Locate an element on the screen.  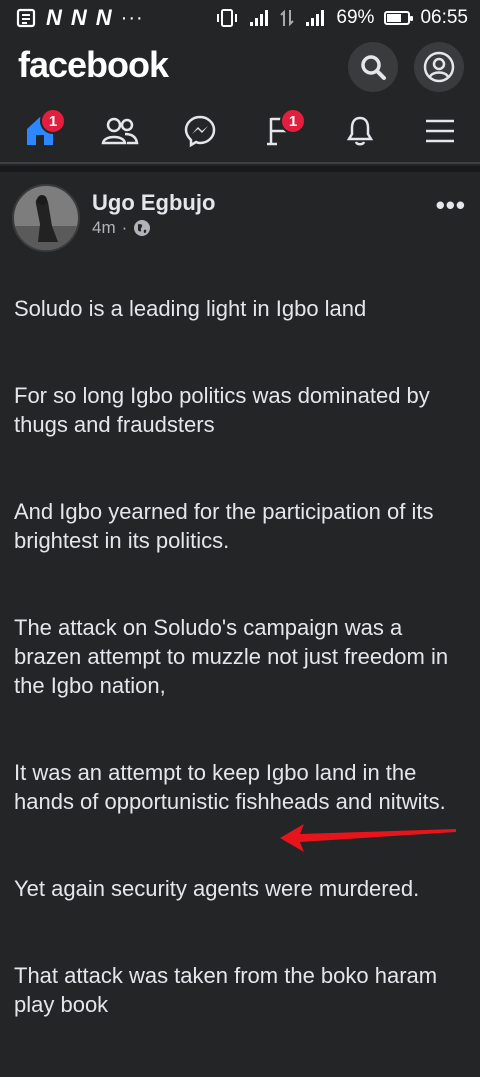
groups-badge: 1 is located at coordinates (293, 121).